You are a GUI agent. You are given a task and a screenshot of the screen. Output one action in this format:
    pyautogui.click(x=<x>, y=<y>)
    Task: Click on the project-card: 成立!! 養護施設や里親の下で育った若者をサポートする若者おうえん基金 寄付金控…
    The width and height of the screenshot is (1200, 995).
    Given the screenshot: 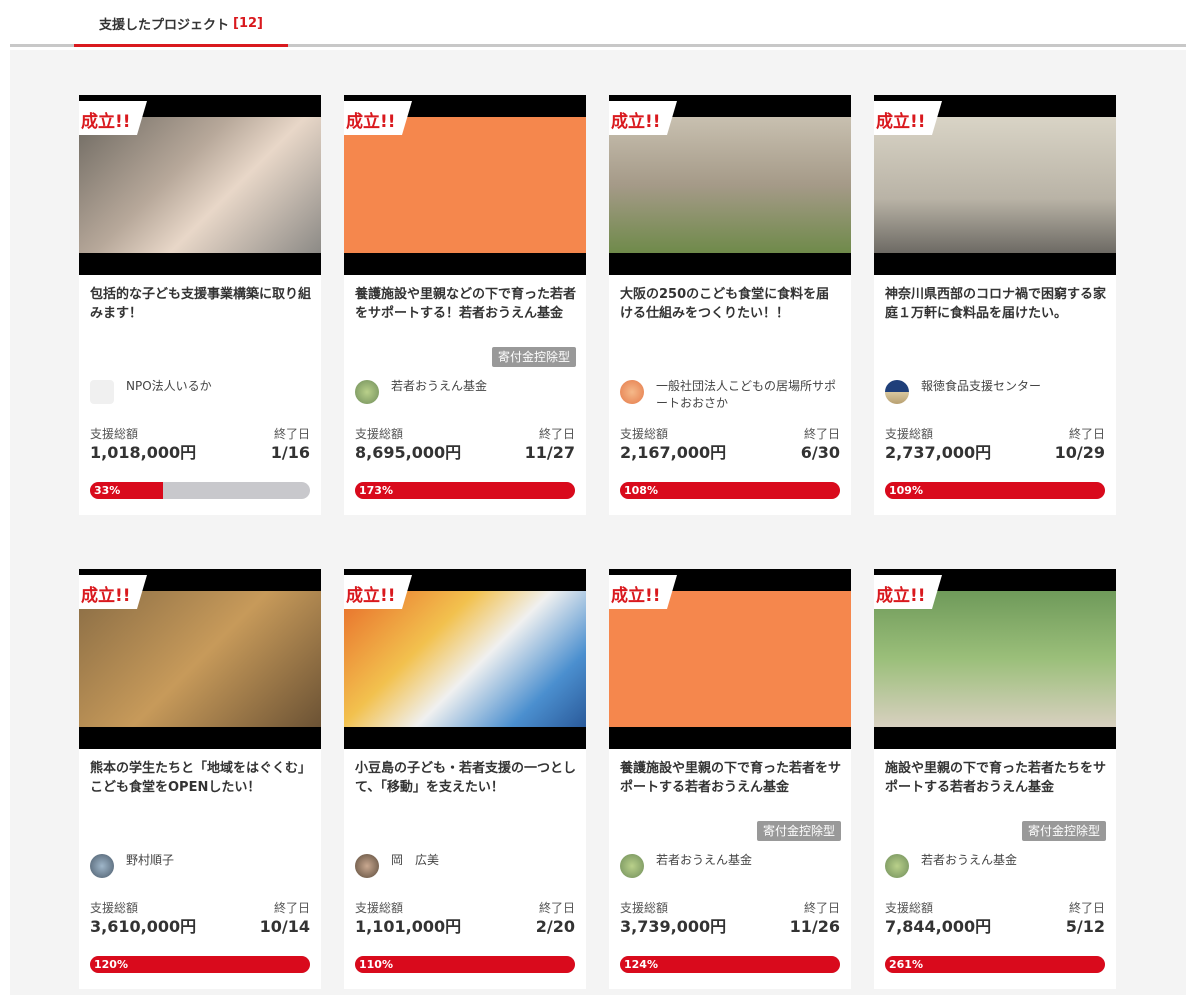 What is the action you would take?
    pyautogui.click(x=730, y=779)
    